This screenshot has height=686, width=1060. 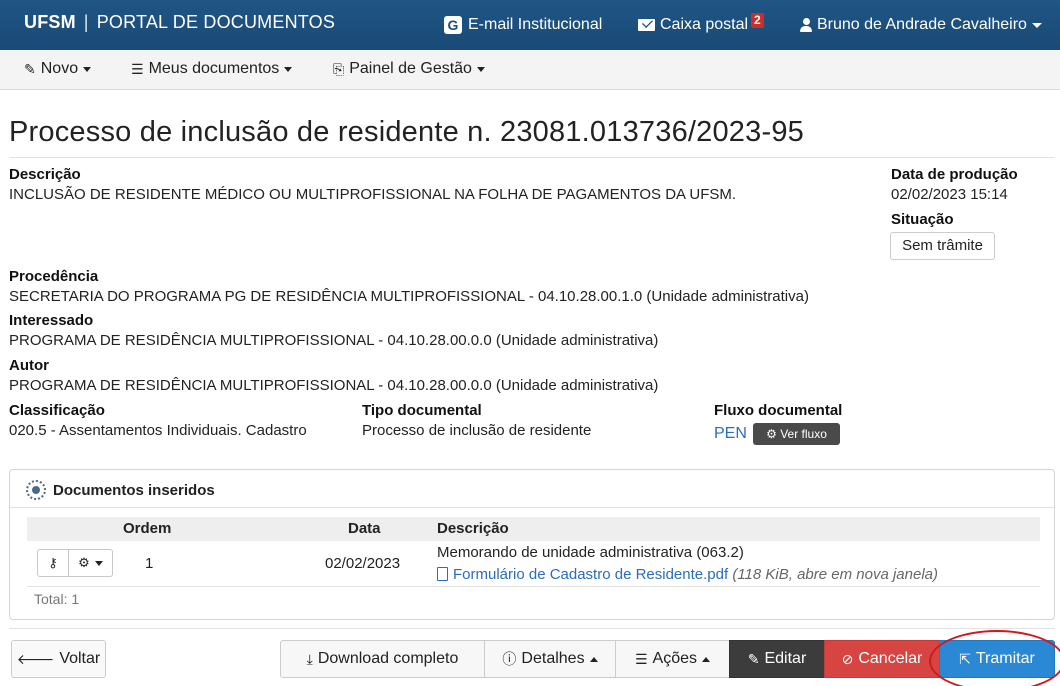 I want to click on title-divider, so click(x=532, y=157).